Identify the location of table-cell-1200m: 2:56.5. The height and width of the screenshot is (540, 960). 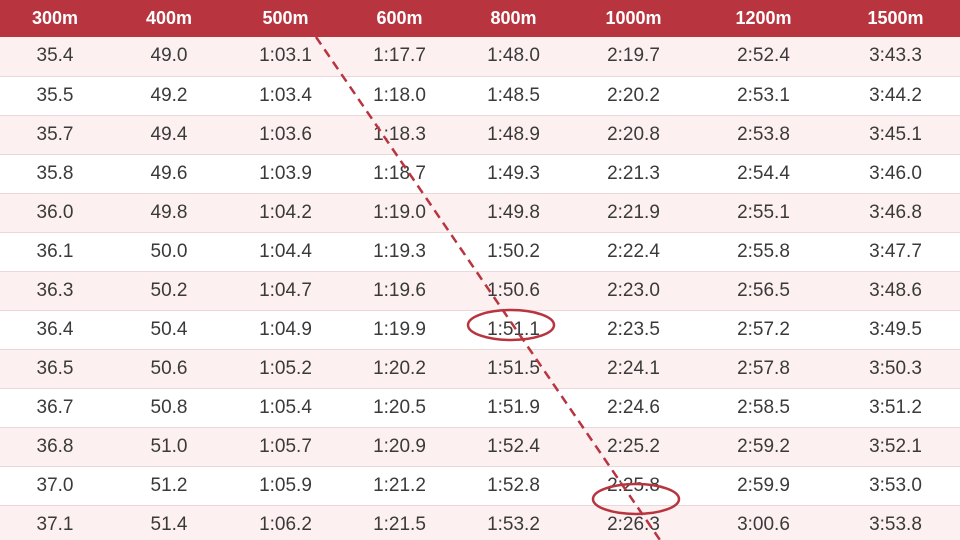
(763, 290).